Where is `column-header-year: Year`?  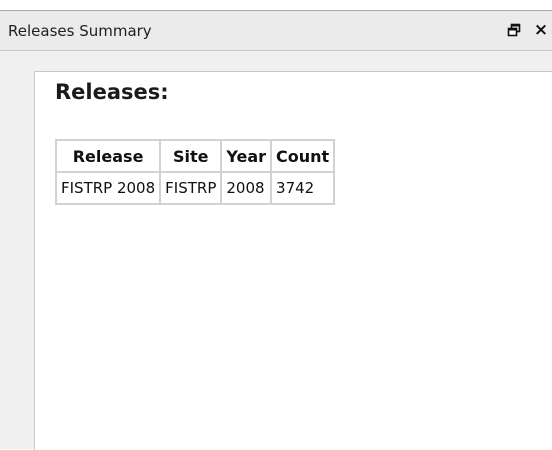
column-header-year: Year is located at coordinates (246, 156).